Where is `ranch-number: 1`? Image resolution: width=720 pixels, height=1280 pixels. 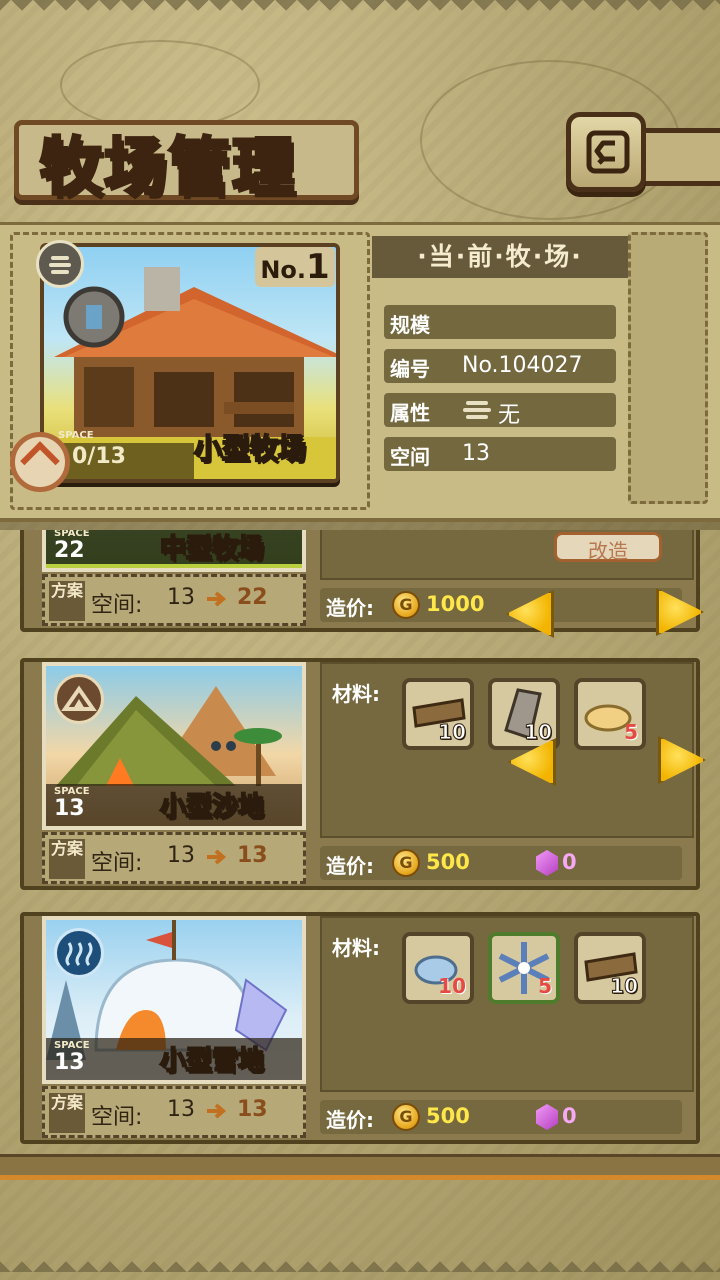 ranch-number: 1 is located at coordinates (318, 267).